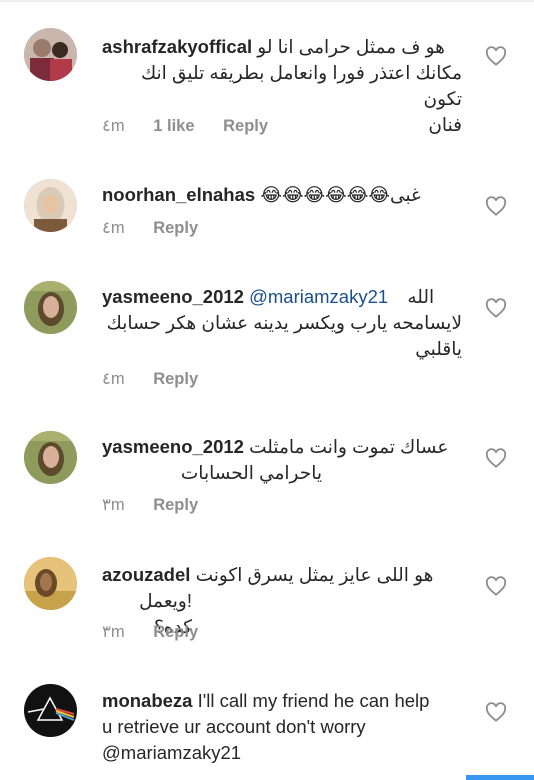  Describe the element at coordinates (178, 194) in the screenshot. I see `comment-username: noorhan_elnahas` at that location.